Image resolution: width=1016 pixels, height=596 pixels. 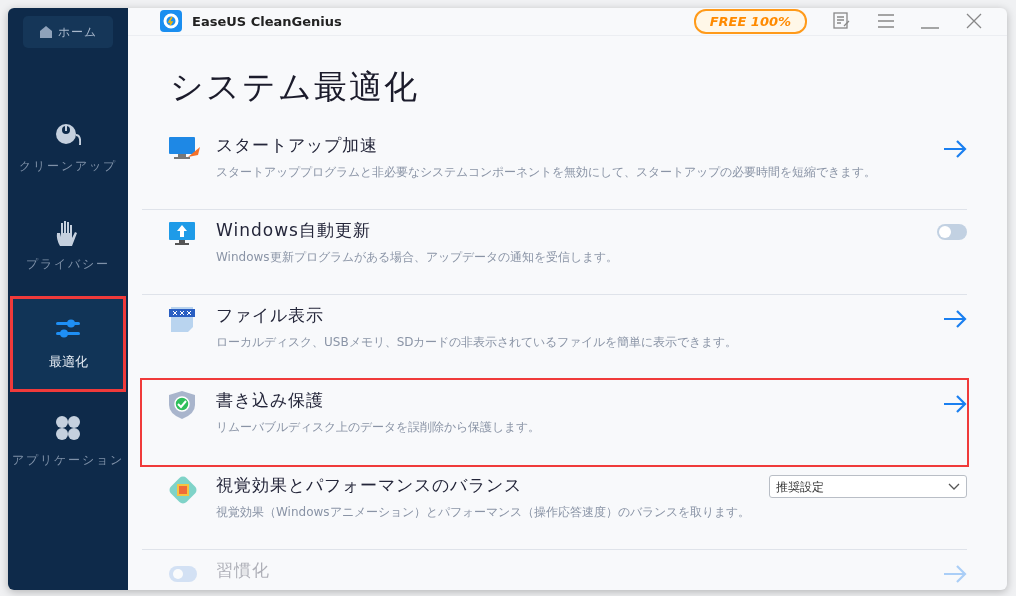 I want to click on menu-icon, so click(x=886, y=21).